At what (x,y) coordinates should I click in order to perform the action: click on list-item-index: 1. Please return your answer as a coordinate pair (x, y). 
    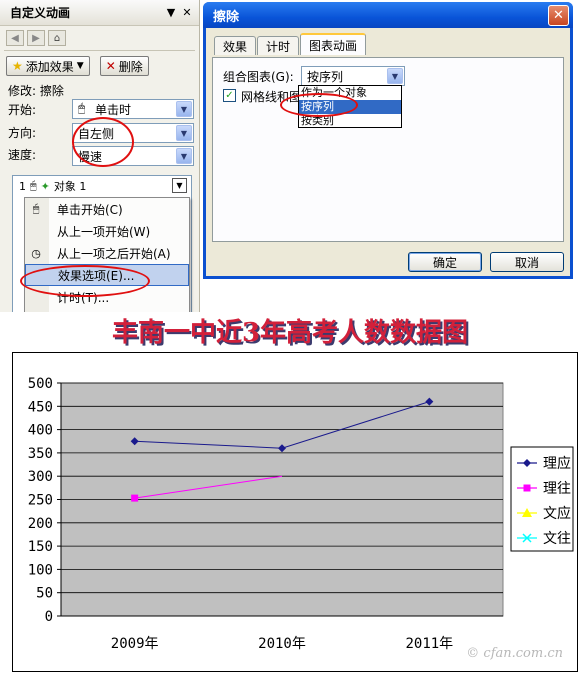
    Looking at the image, I should click on (22, 186).